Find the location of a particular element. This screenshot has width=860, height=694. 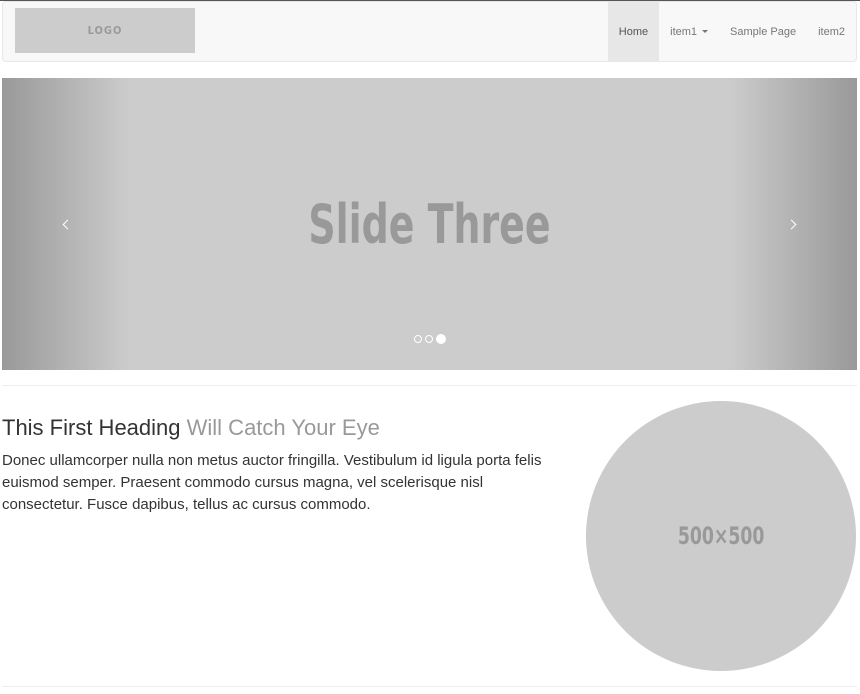

navbar: LOGO Home item1 Sample Page item2 is located at coordinates (429, 31).